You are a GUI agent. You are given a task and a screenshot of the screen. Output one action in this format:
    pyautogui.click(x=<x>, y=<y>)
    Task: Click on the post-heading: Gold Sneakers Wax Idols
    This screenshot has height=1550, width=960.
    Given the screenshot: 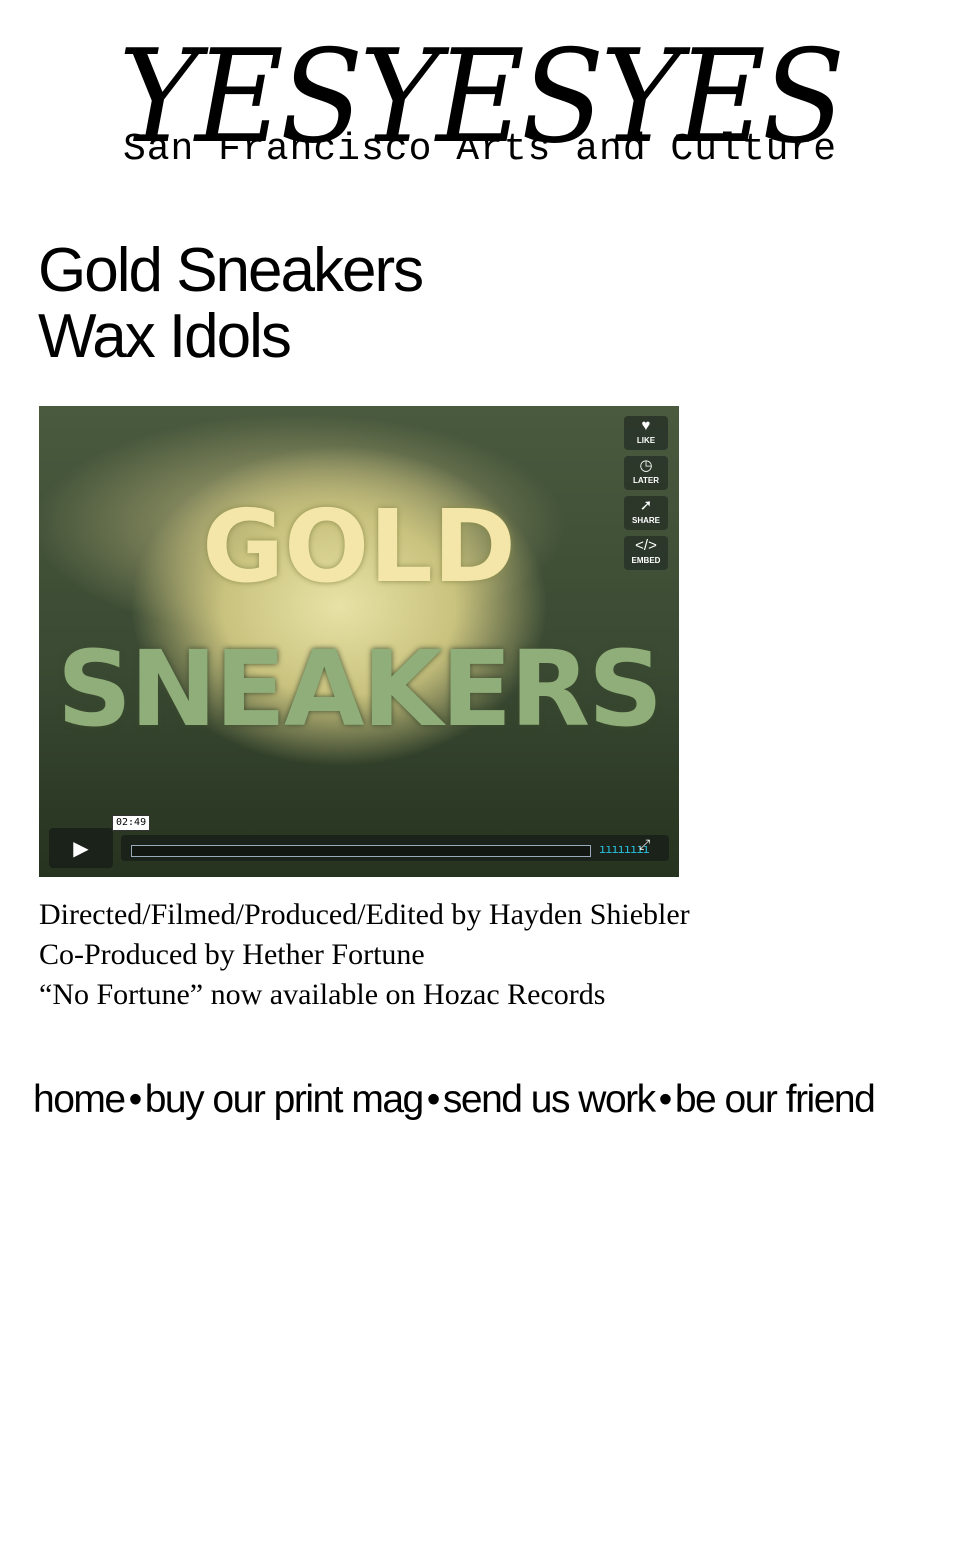 What is the action you would take?
    pyautogui.click(x=231, y=303)
    